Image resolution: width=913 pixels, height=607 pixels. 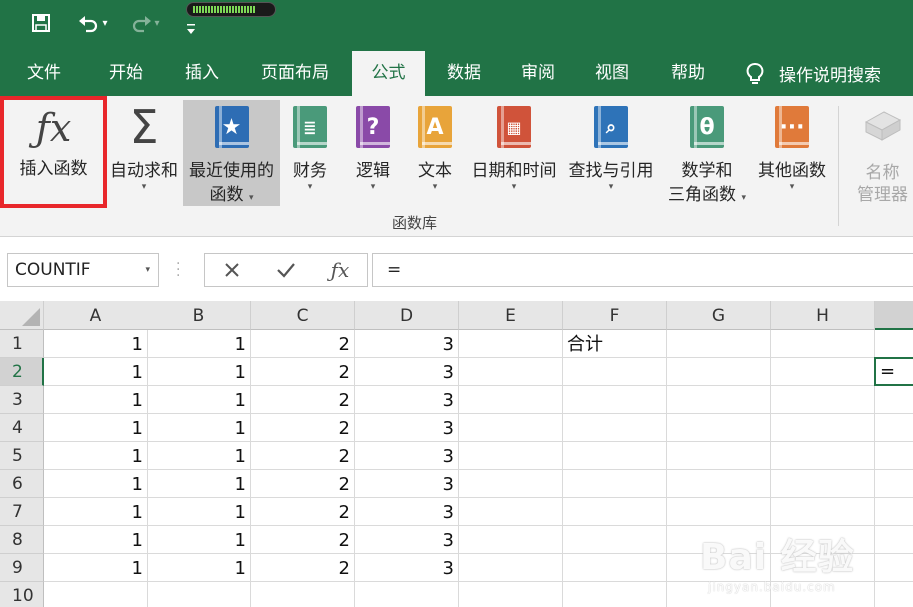 I want to click on cell-f4, so click(x=615, y=428).